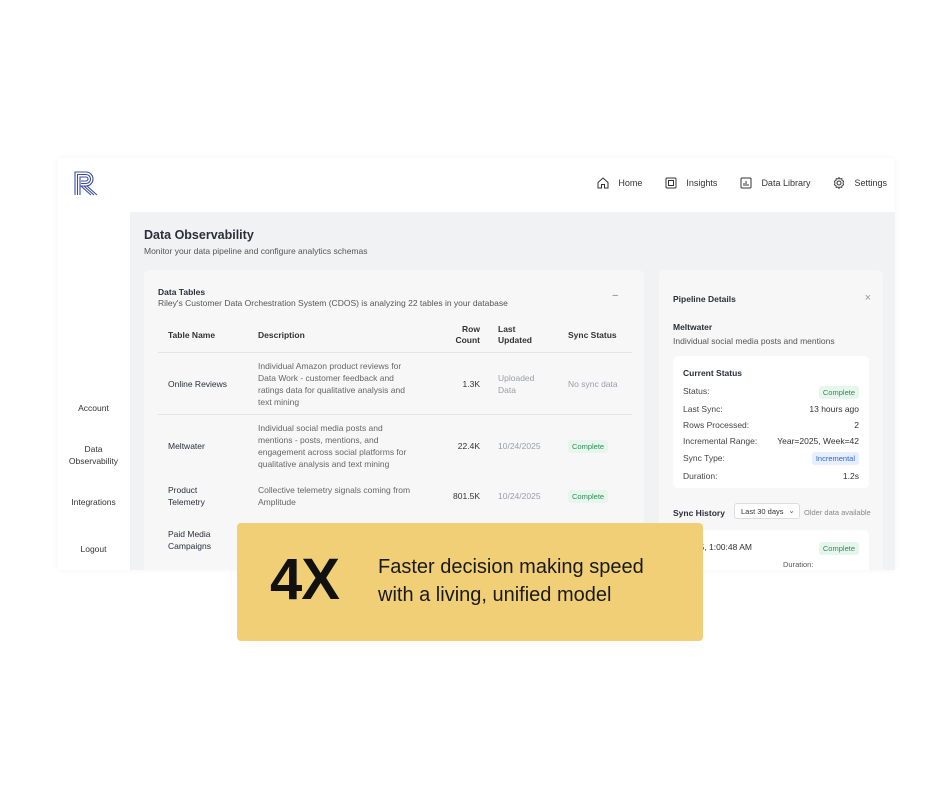 The width and height of the screenshot is (940, 788). I want to click on brand-logo, so click(86, 183).